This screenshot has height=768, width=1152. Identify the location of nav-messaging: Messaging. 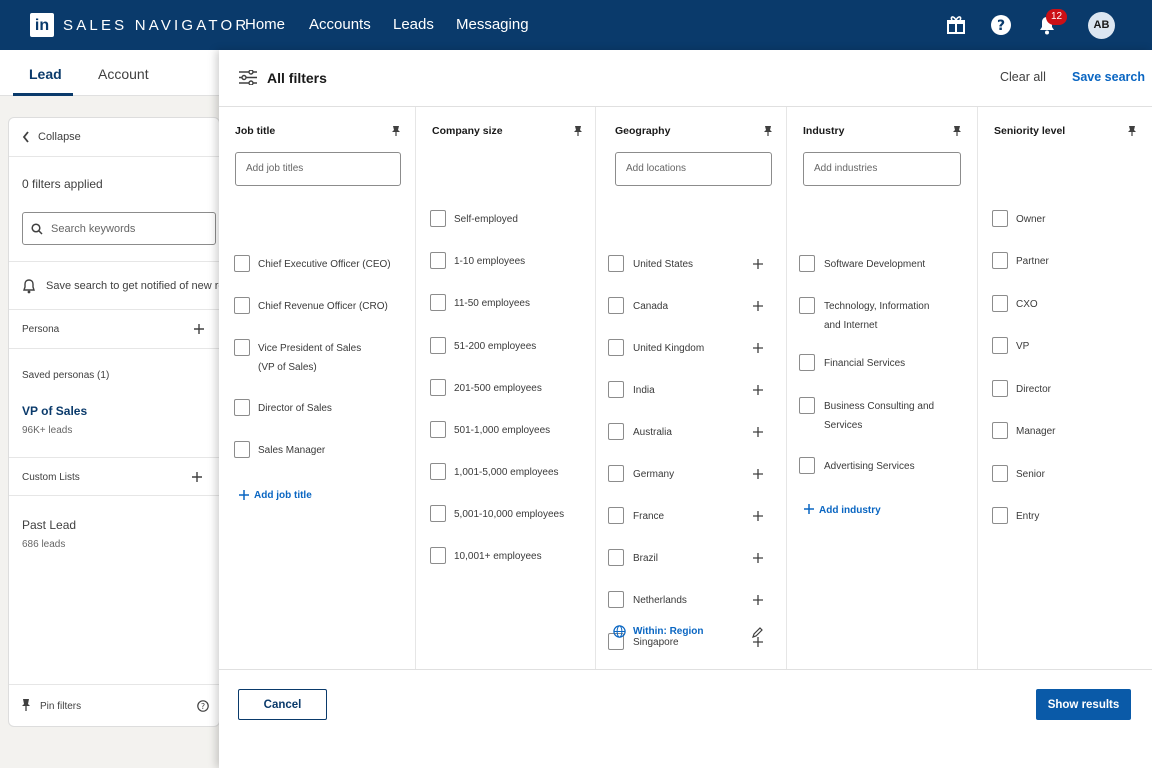
(492, 24).